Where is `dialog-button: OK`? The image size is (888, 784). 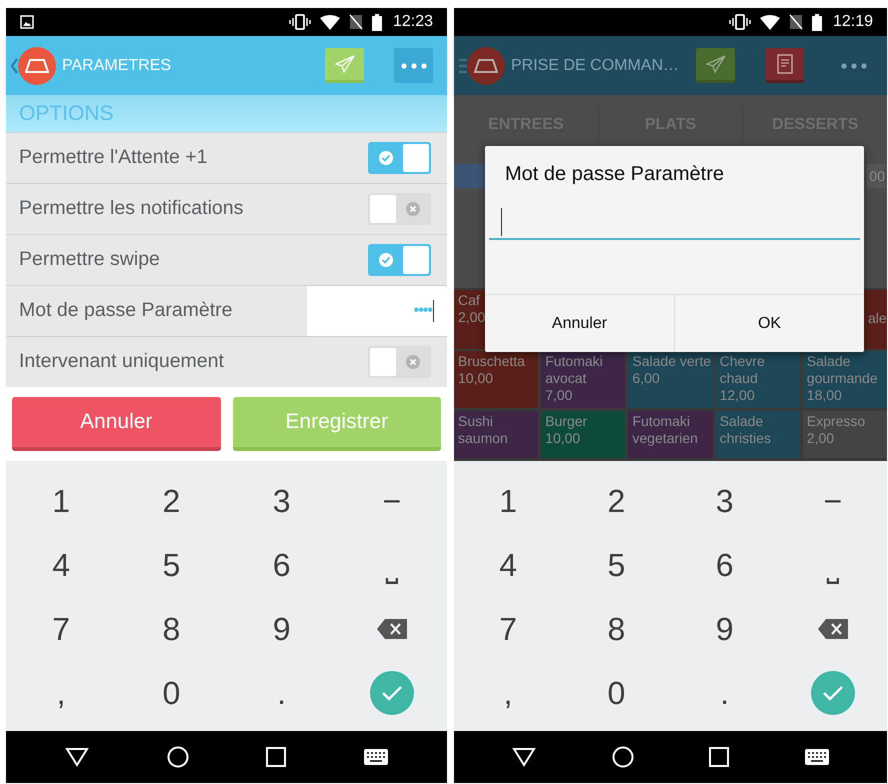
dialog-button: OK is located at coordinates (769, 323).